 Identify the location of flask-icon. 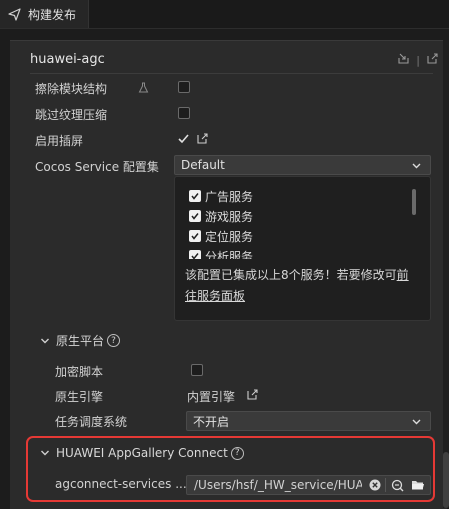
(143, 89).